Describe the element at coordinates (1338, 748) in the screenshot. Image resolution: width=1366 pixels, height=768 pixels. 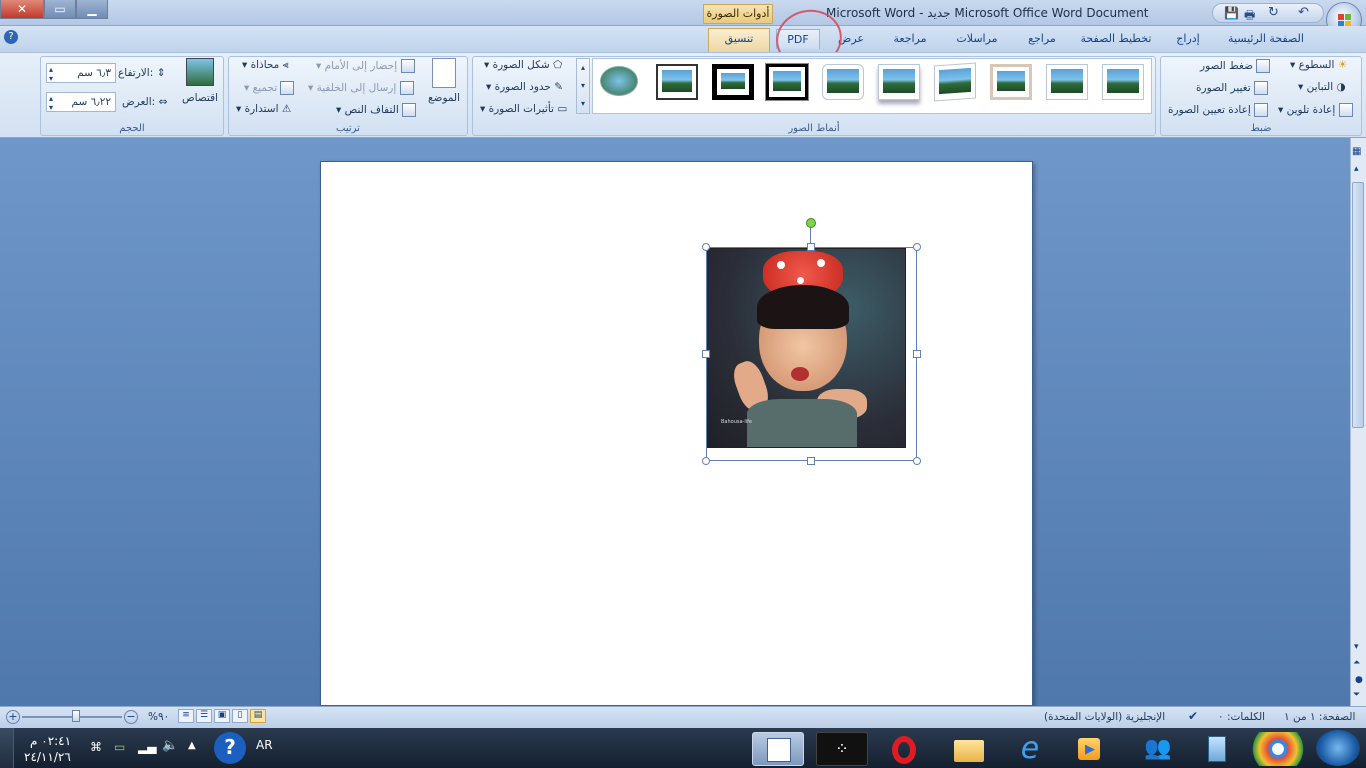
I see `start-button` at that location.